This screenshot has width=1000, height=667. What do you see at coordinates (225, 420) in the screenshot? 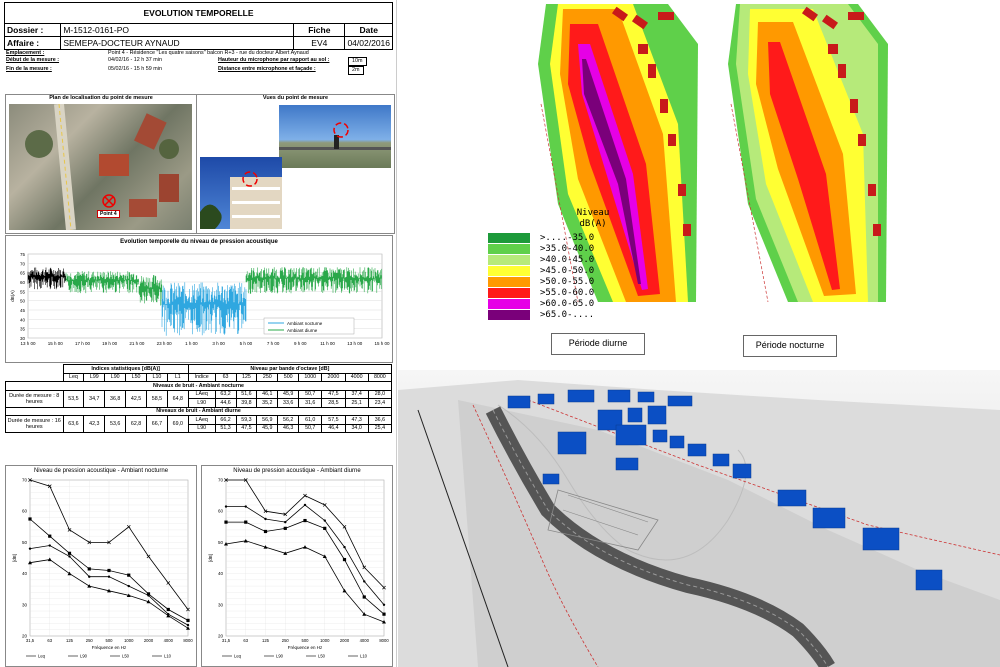
I see `laeq-value: 66,2` at bounding box center [225, 420].